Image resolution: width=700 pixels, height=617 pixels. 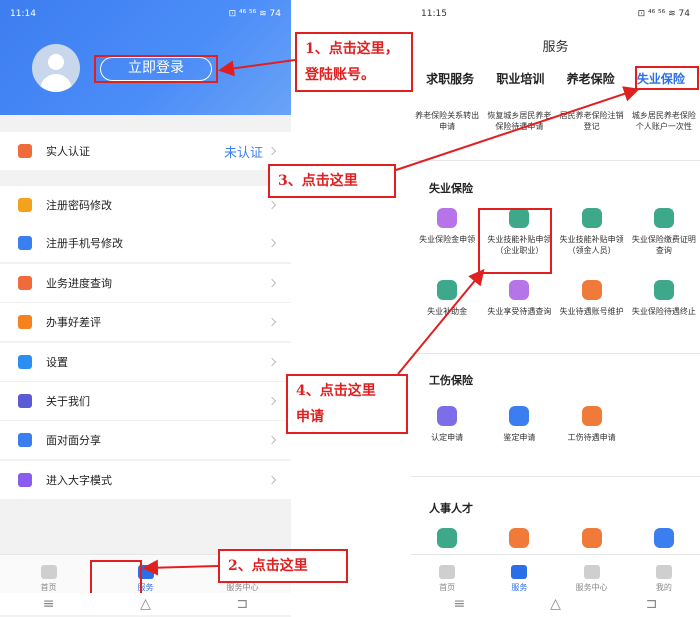 I want to click on menu-item: 办事好差评, so click(x=145, y=322).